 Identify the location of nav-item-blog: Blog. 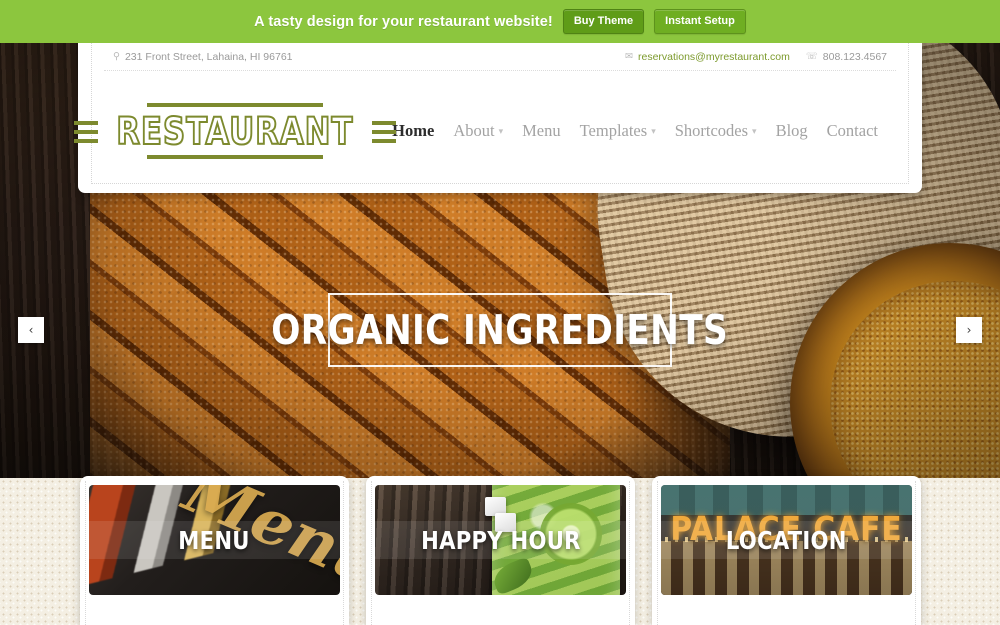
(792, 131).